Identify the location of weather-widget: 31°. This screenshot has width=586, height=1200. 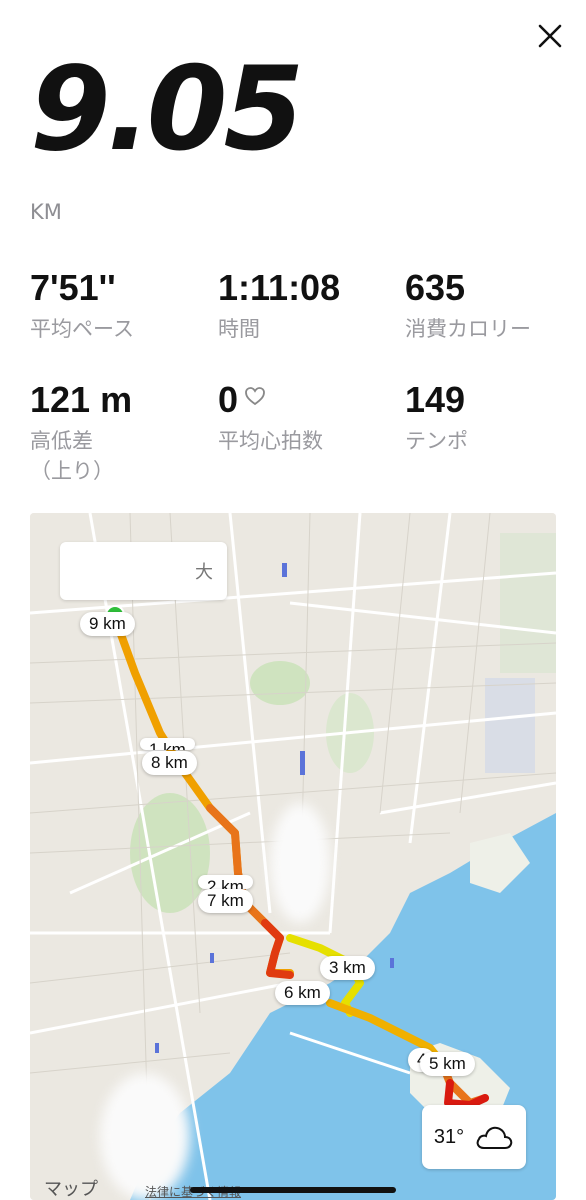
(474, 1137).